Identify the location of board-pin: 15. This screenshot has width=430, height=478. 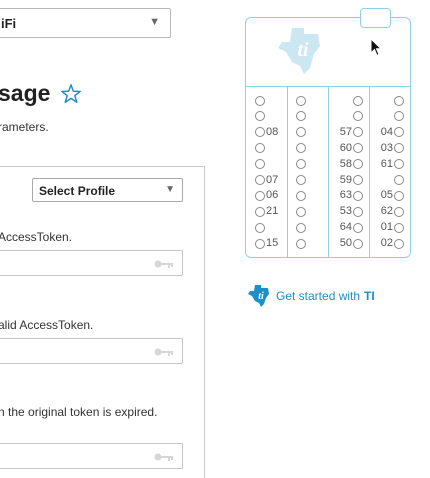
(266, 243).